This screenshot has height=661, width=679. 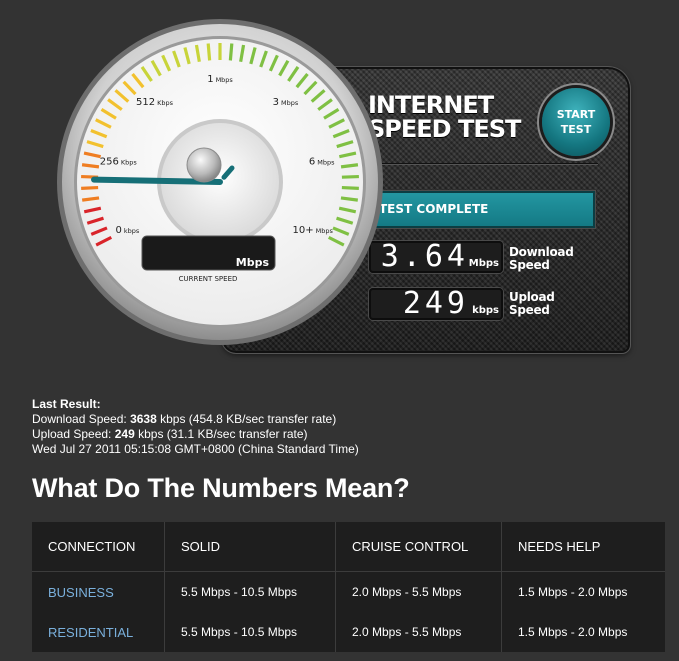 What do you see at coordinates (98, 547) in the screenshot?
I see `table-header: CONNECTION` at bounding box center [98, 547].